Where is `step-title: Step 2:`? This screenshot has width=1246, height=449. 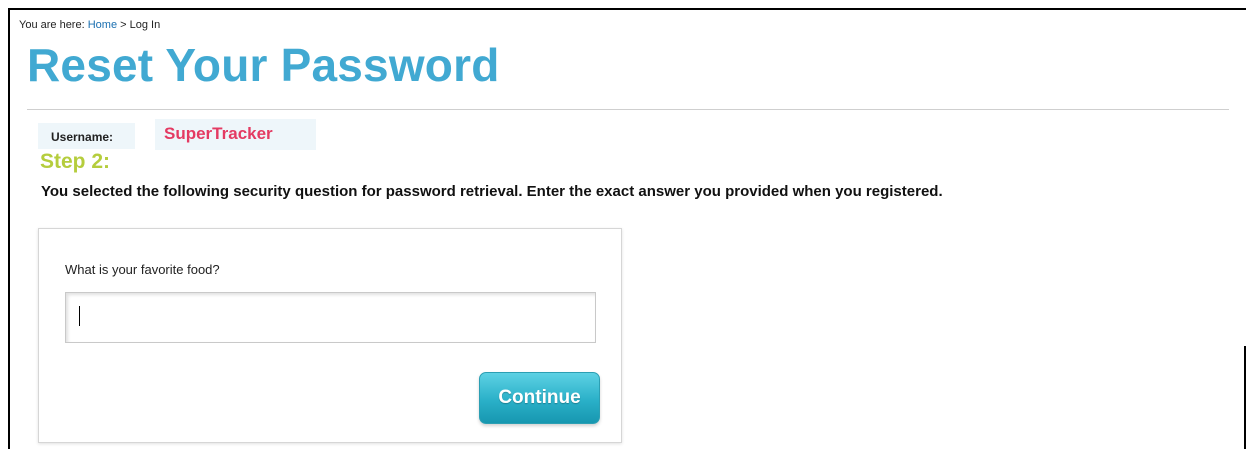 step-title: Step 2: is located at coordinates (75, 161).